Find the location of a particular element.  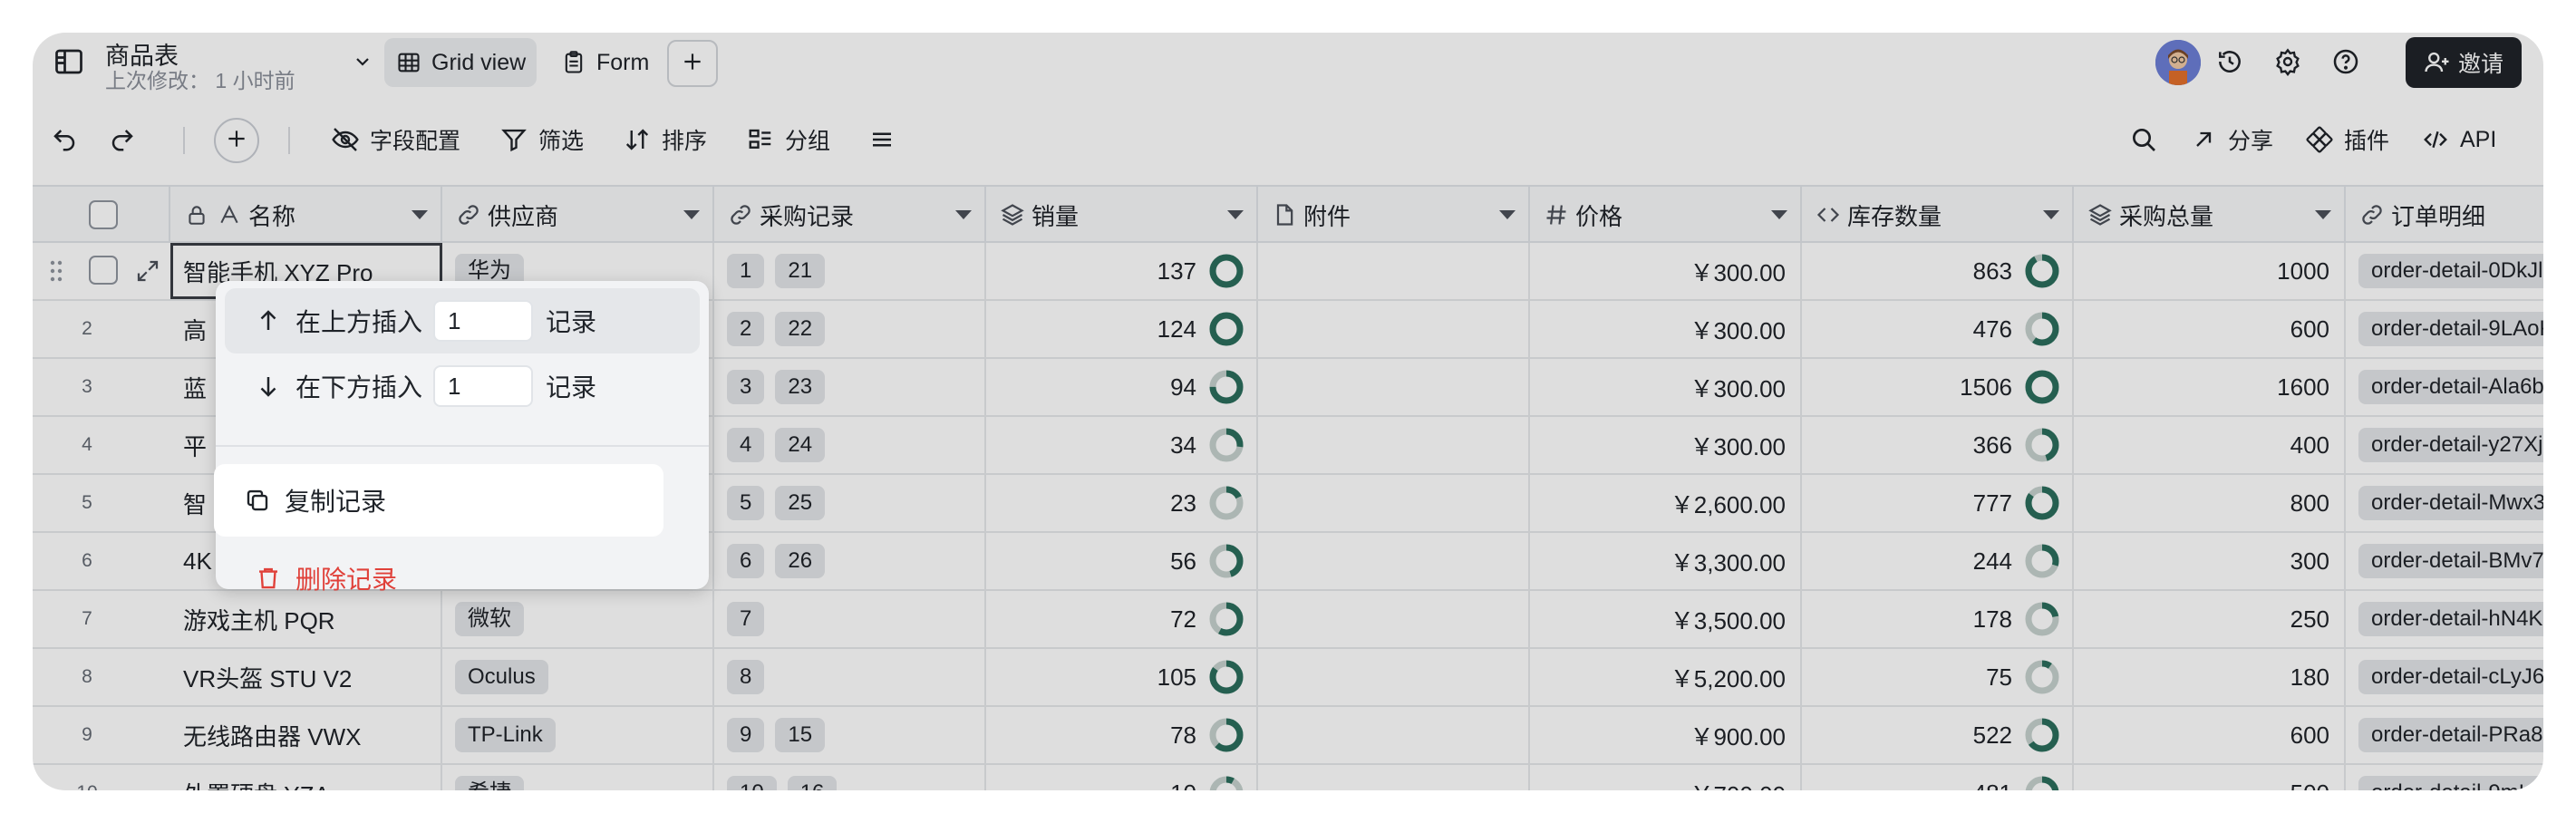

cell-price: ￥2,600.00 is located at coordinates (1666, 503).